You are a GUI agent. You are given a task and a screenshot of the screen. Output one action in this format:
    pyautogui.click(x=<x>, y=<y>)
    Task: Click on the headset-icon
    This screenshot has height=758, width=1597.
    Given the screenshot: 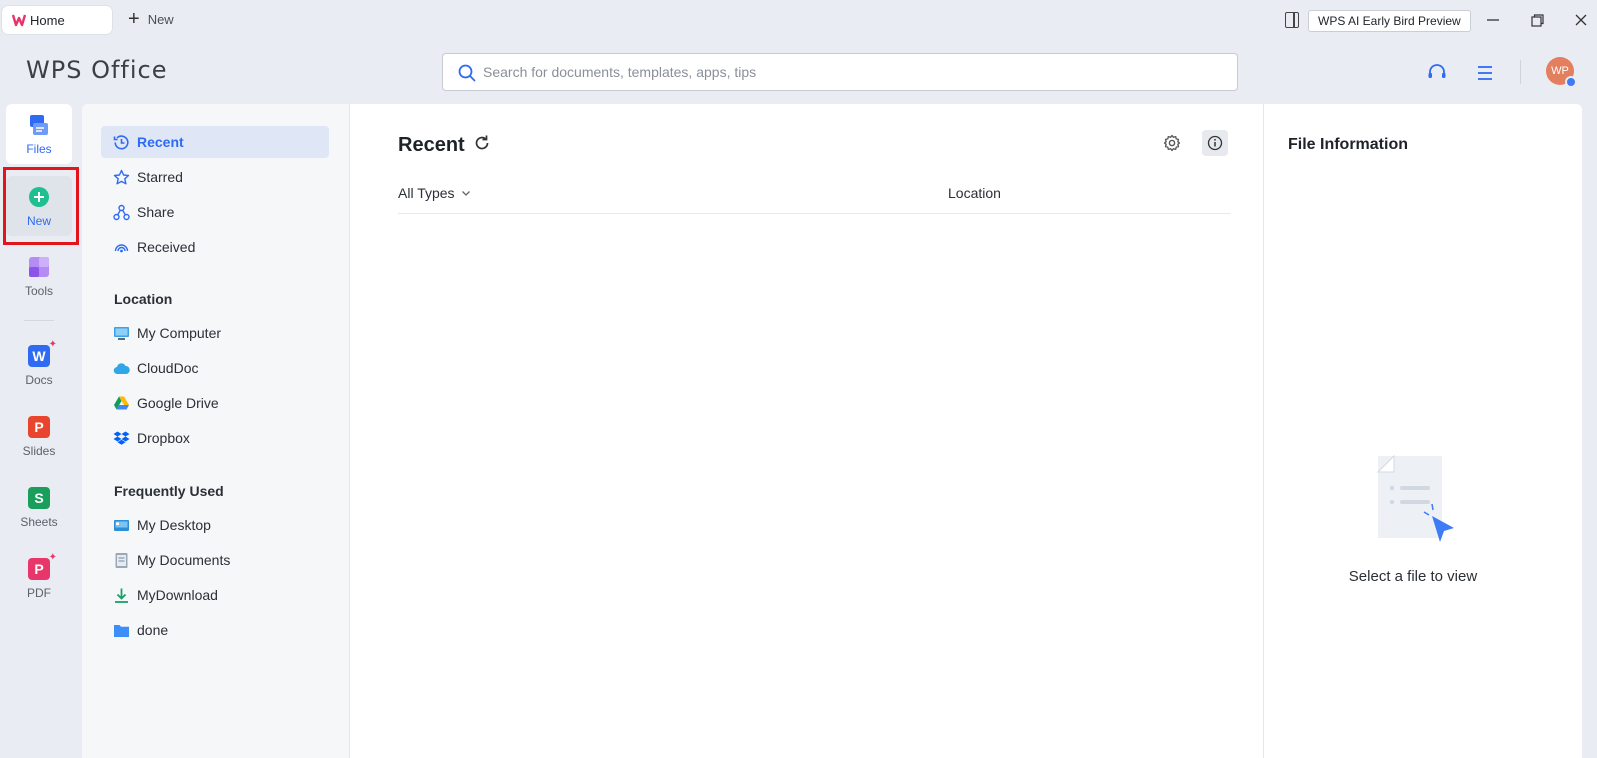 What is the action you would take?
    pyautogui.click(x=1437, y=73)
    